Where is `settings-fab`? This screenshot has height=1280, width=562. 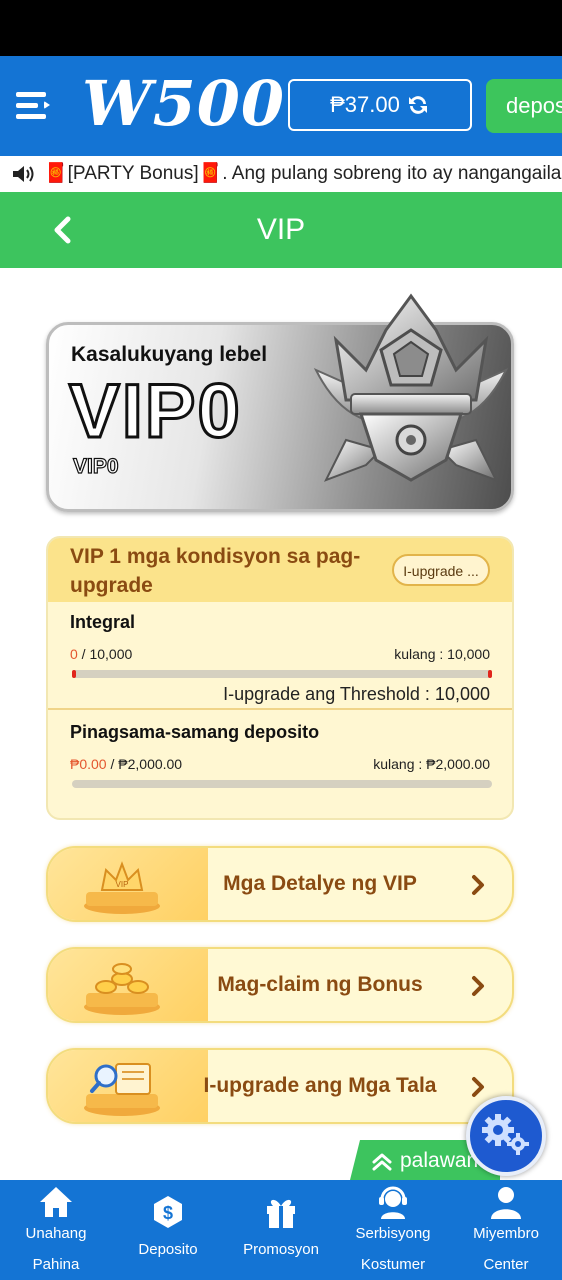 settings-fab is located at coordinates (506, 1136).